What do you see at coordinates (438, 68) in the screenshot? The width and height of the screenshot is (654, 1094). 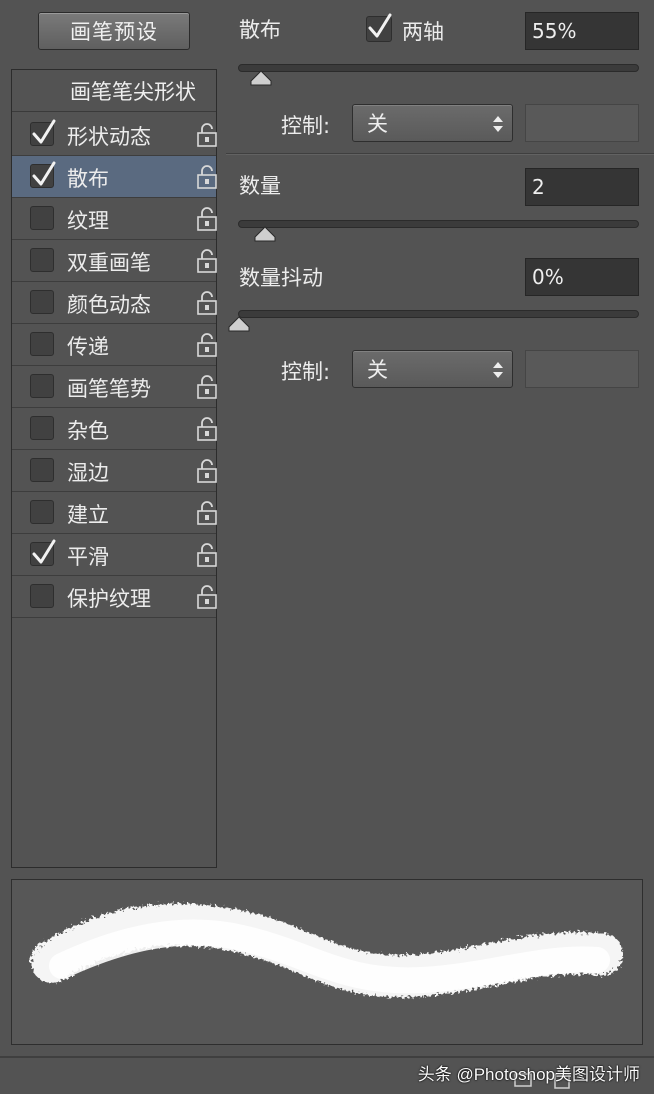 I see `scatter-slider` at bounding box center [438, 68].